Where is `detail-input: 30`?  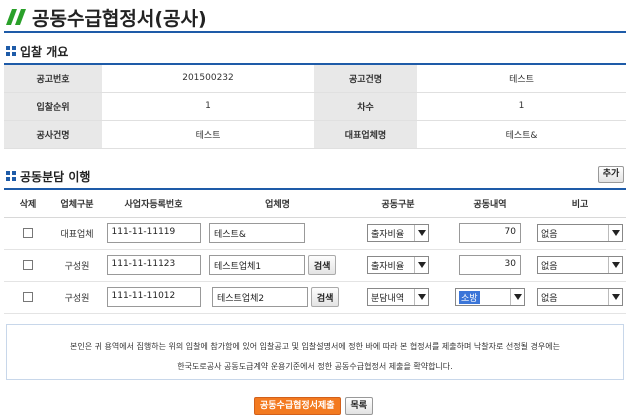
detail-input: 30 is located at coordinates (490, 265).